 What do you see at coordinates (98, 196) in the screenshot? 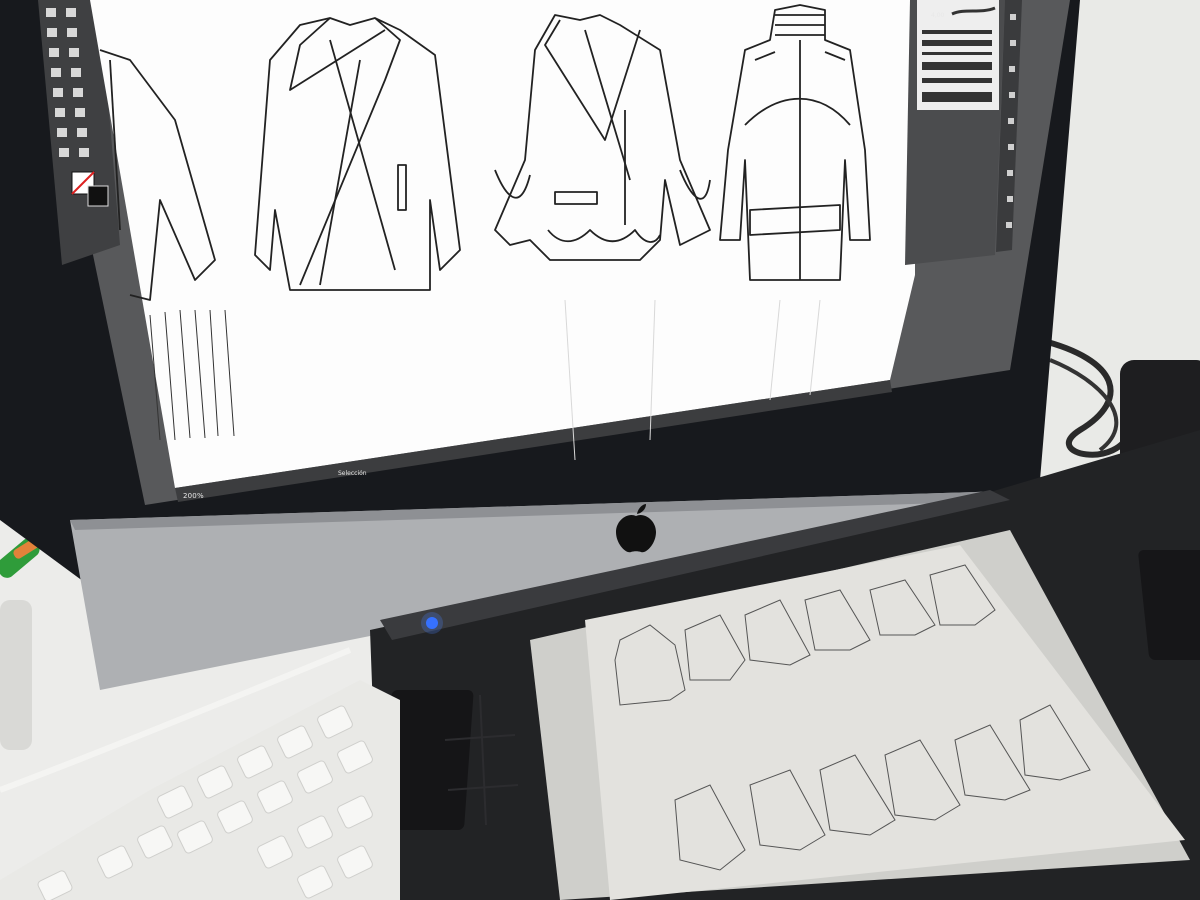
I see `stroke-swatch` at bounding box center [98, 196].